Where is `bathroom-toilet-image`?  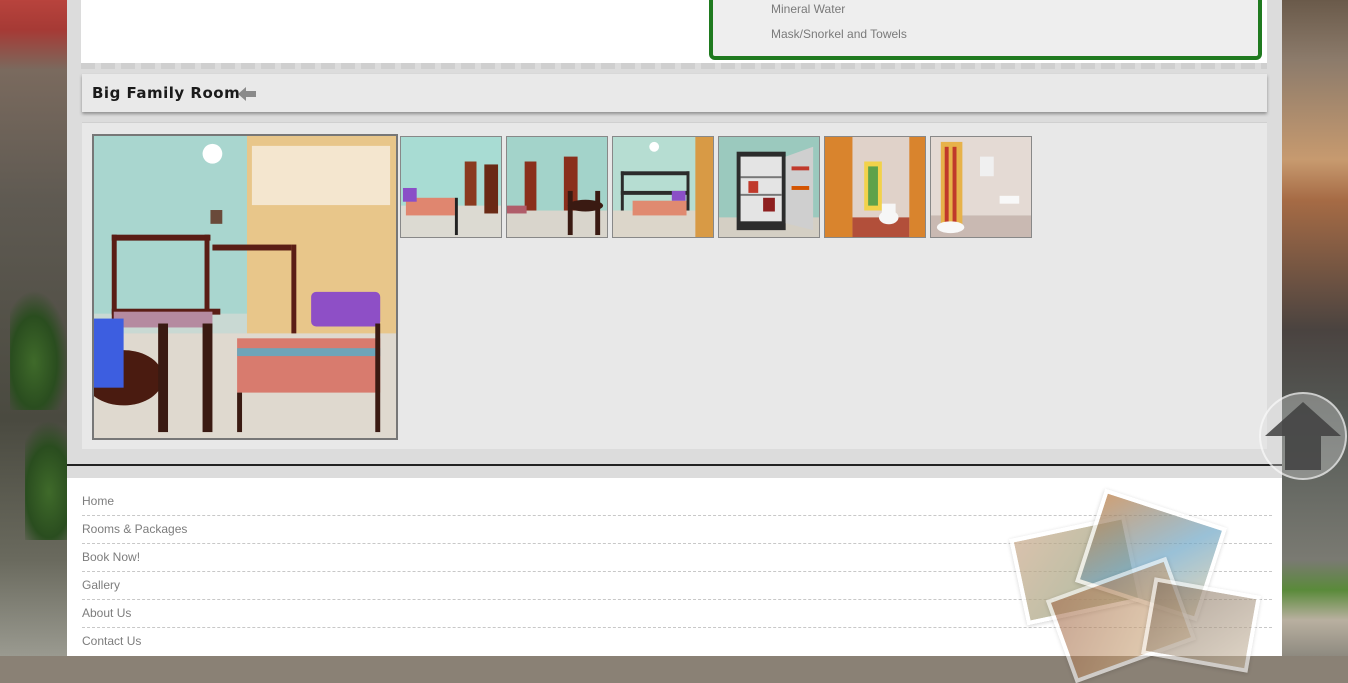 bathroom-toilet-image is located at coordinates (875, 187).